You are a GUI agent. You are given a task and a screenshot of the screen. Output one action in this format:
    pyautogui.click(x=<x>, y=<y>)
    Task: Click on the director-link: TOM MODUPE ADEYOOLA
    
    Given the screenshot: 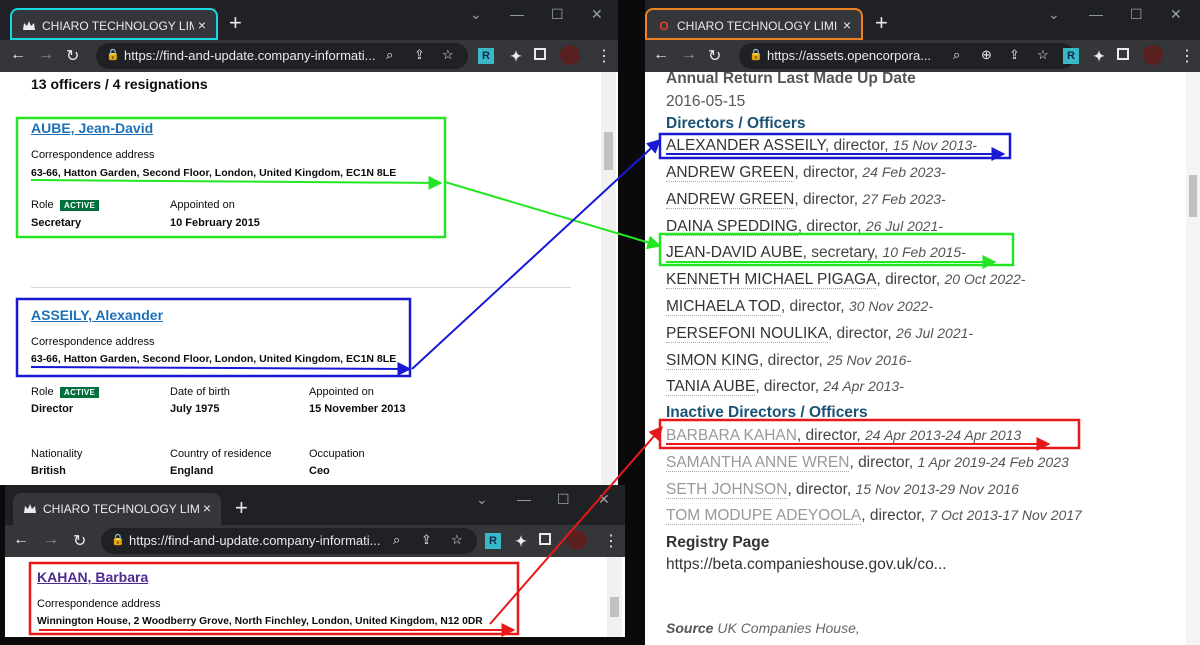 What is the action you would take?
    pyautogui.click(x=764, y=516)
    